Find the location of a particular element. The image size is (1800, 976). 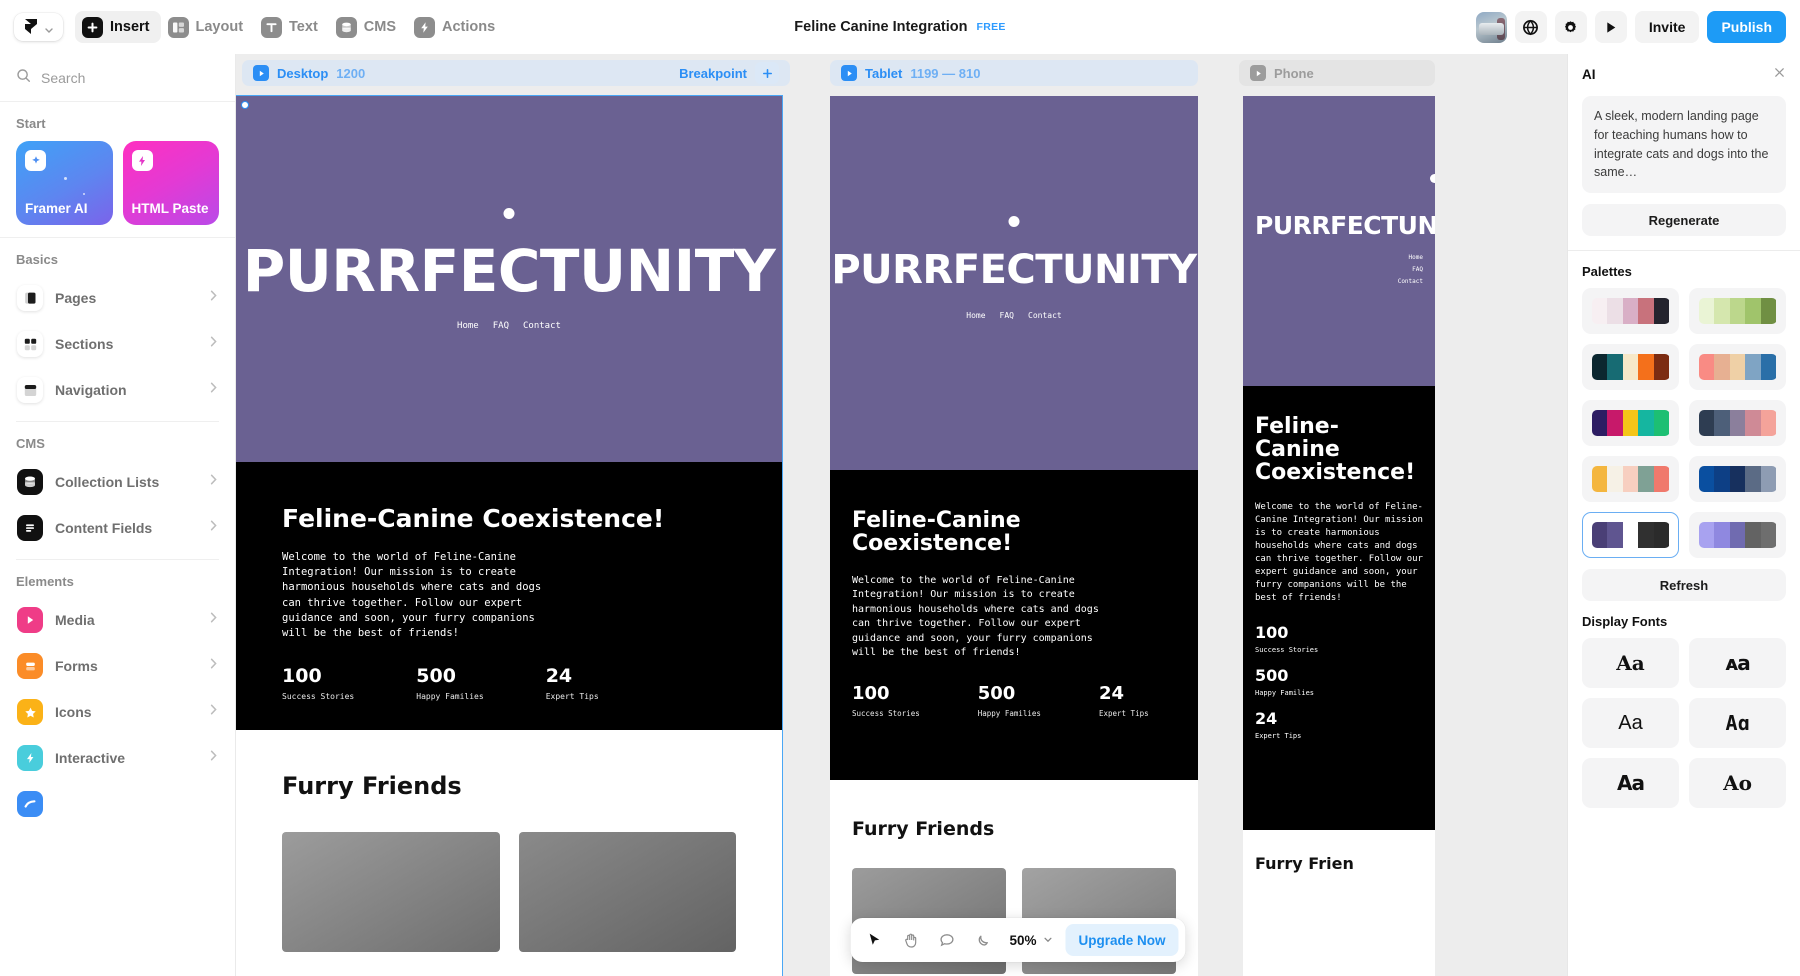

heading-line-2: Coexistence! is located at coordinates (932, 543).